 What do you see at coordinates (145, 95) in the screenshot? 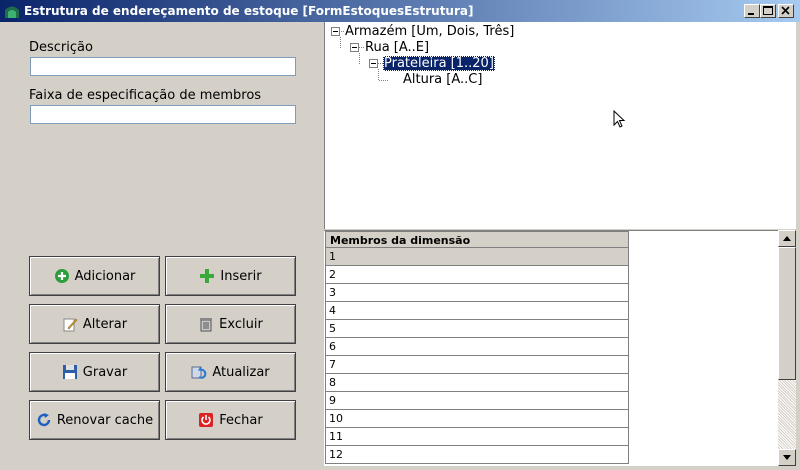
I see `faixa-label: Faixa de especificação de membros` at bounding box center [145, 95].